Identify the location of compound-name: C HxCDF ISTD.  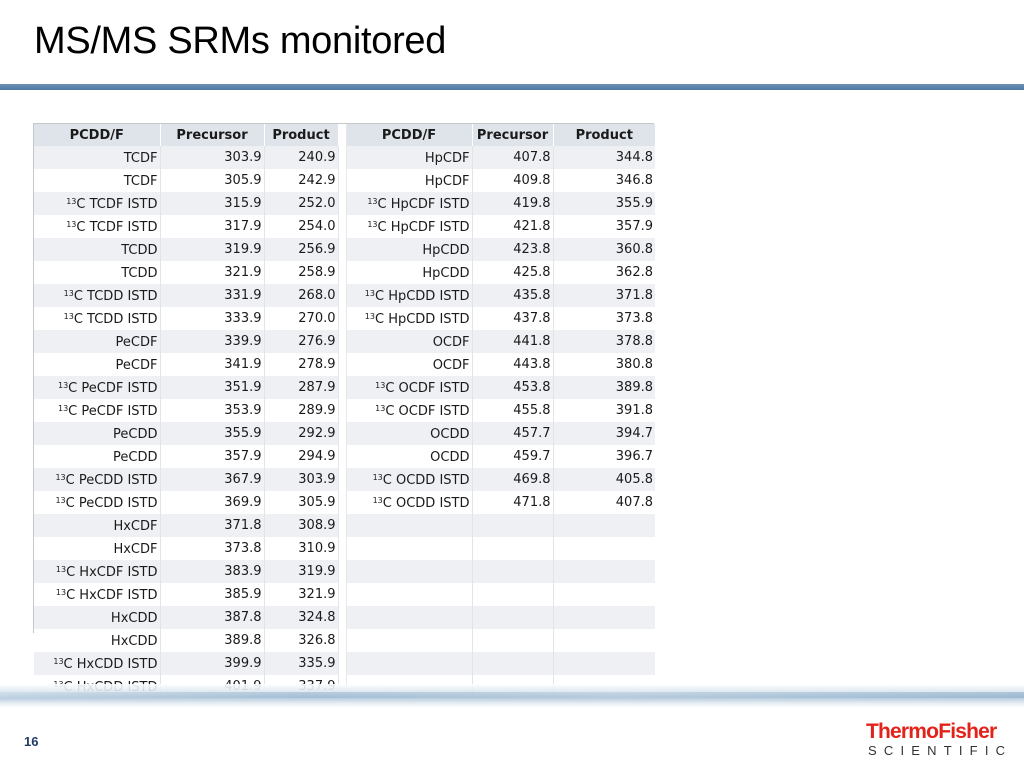
(112, 595).